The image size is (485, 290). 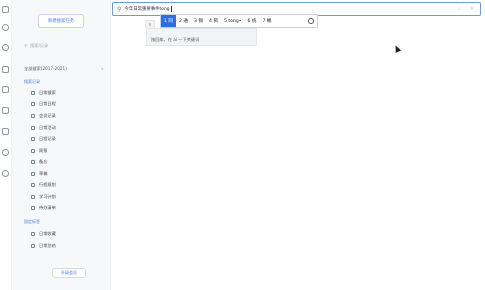 I want to click on clock-icon, so click(x=5, y=47).